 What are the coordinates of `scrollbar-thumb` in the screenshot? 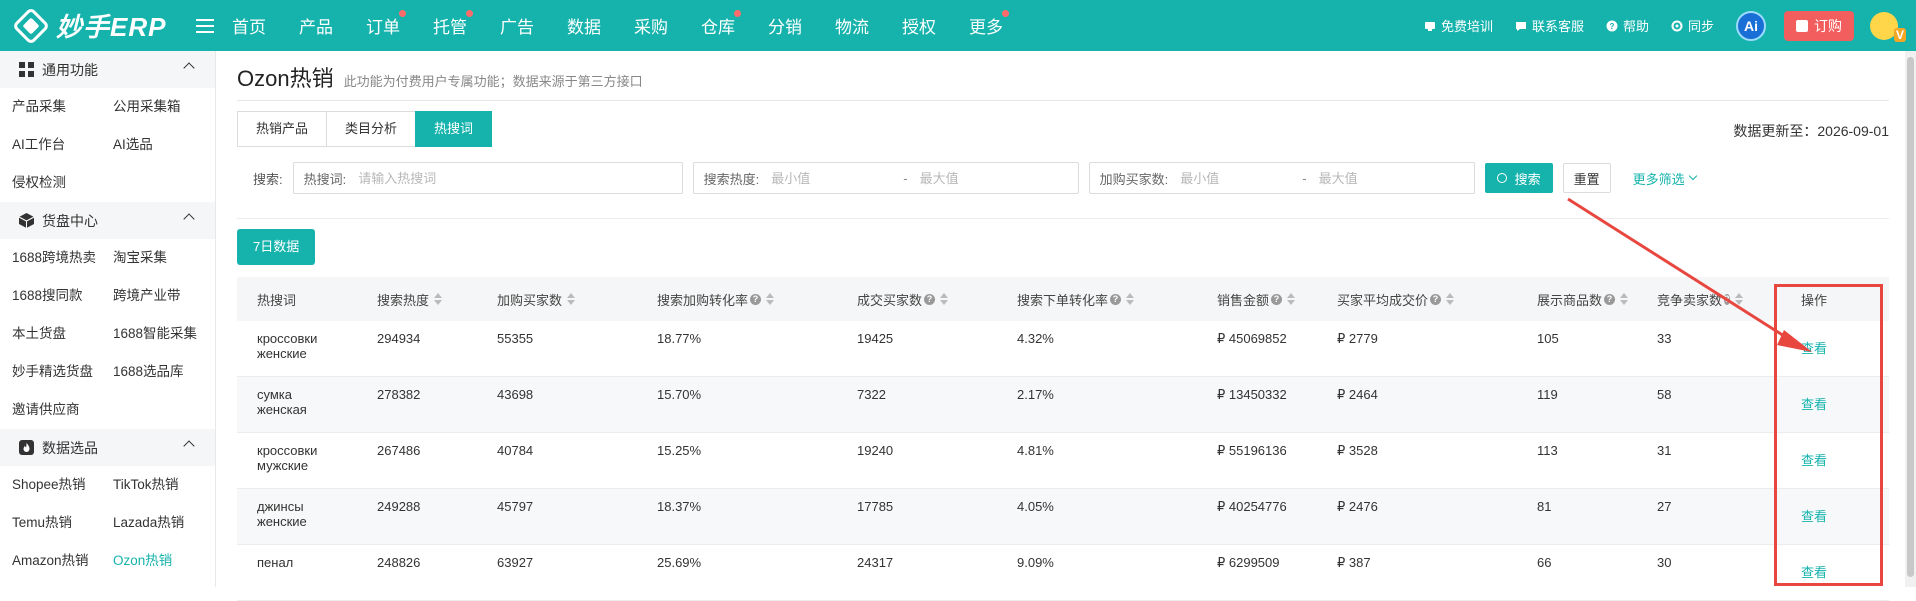 It's located at (1910, 317).